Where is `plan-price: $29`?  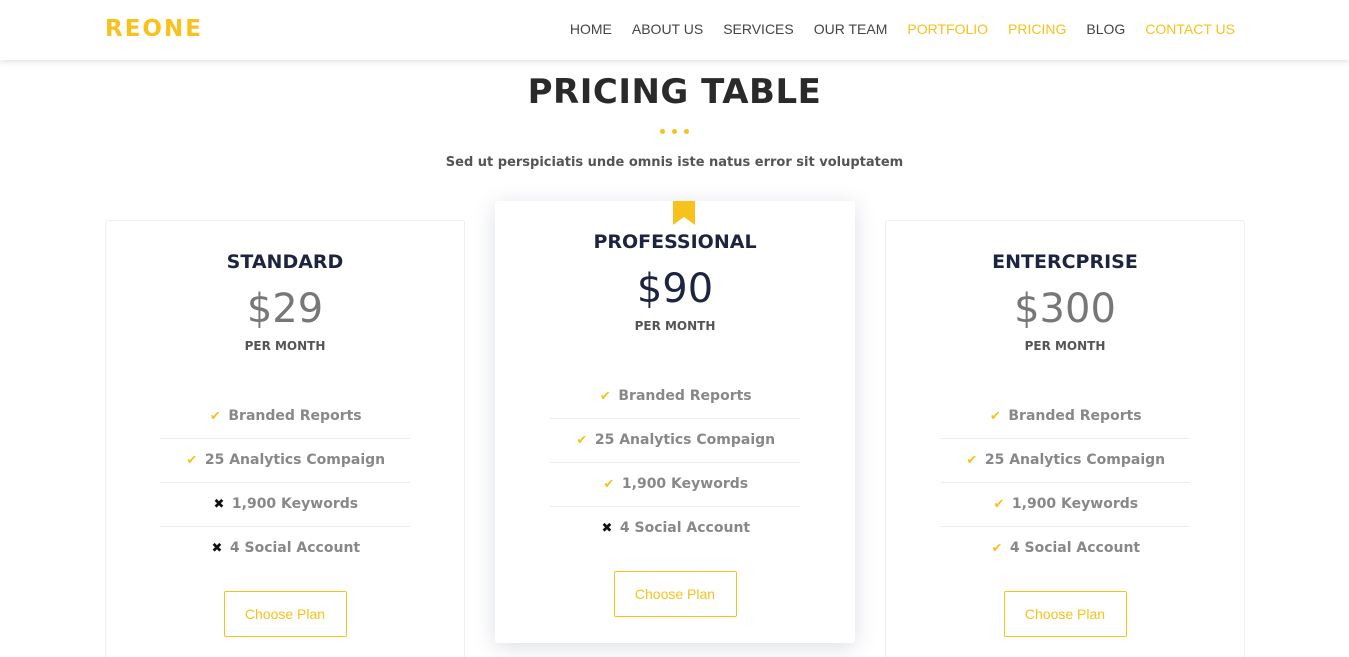
plan-price: $29 is located at coordinates (285, 309).